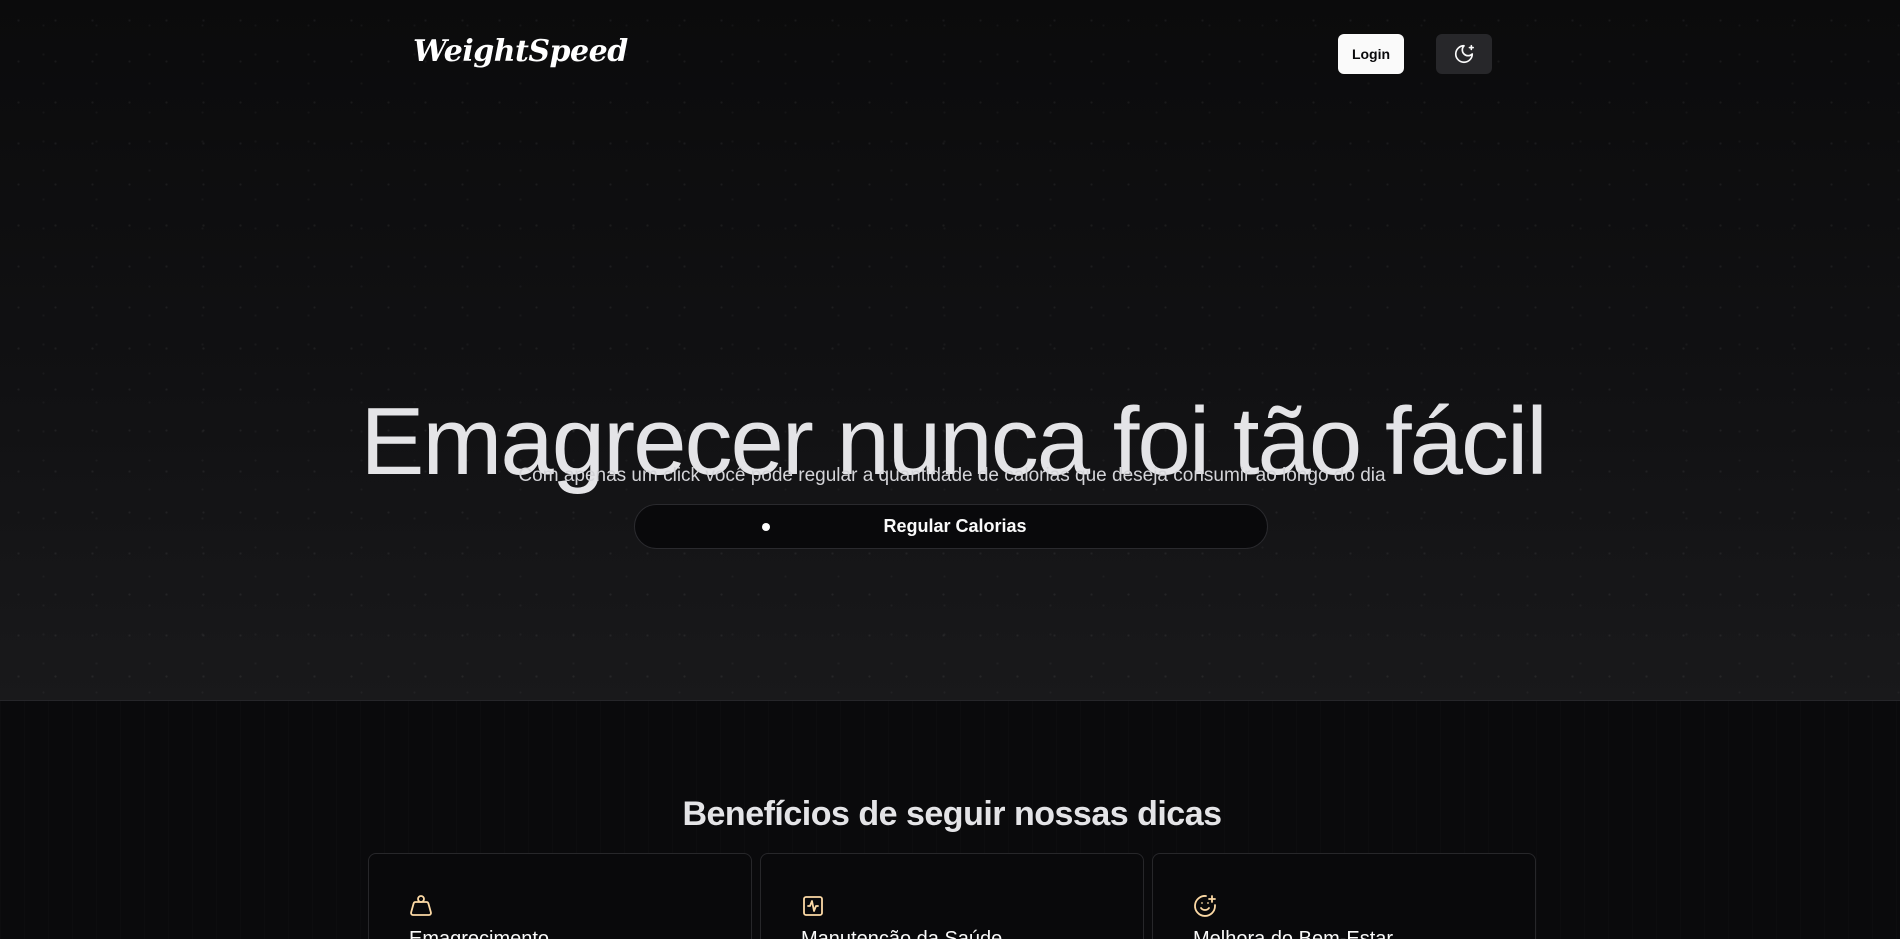 This screenshot has width=1900, height=939. What do you see at coordinates (1344, 896) in the screenshot?
I see `benefit-card-bem-estar: Melhora do Bem-Estar` at bounding box center [1344, 896].